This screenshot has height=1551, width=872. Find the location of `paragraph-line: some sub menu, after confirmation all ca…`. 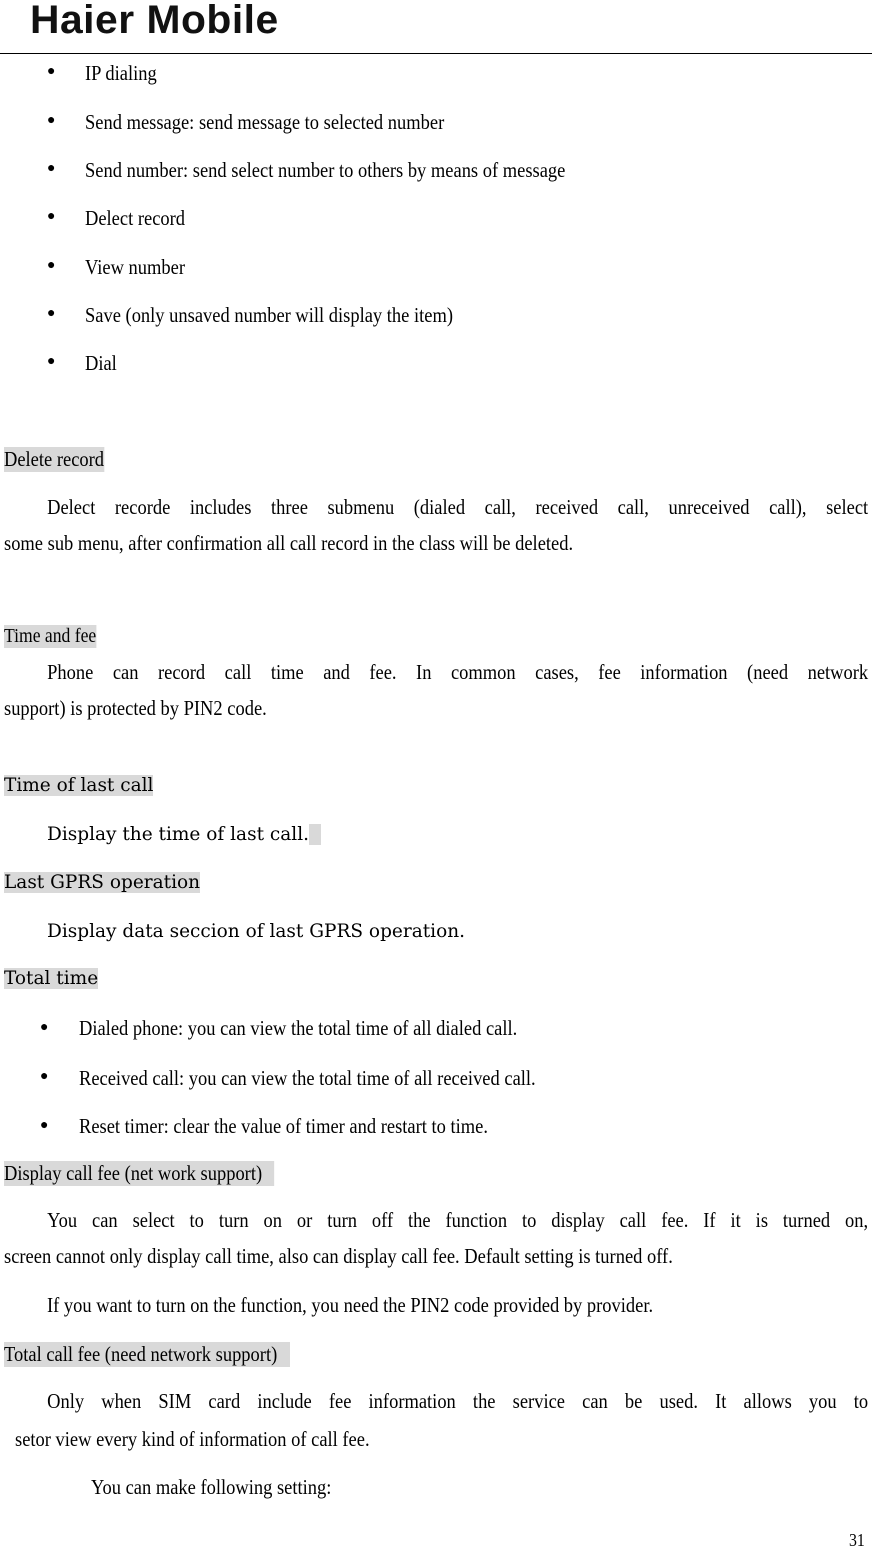

paragraph-line: some sub menu, after confirmation all ca… is located at coordinates (289, 543).